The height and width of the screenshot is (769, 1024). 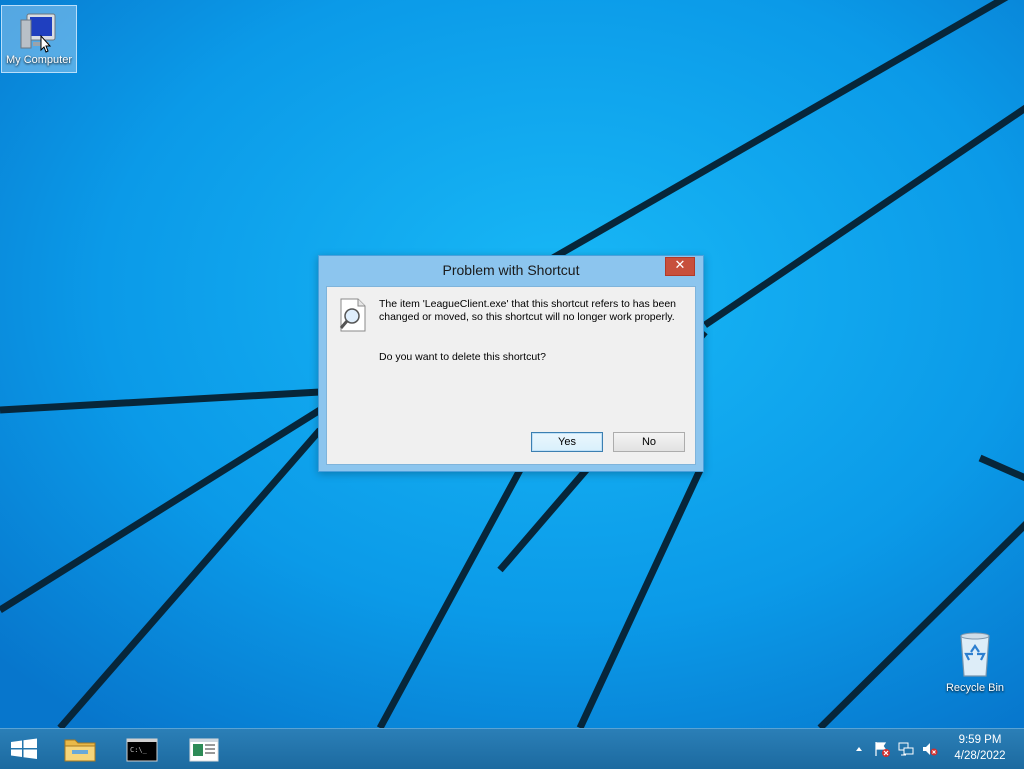 What do you see at coordinates (859, 749) in the screenshot?
I see `show-hidden-icons-arrow` at bounding box center [859, 749].